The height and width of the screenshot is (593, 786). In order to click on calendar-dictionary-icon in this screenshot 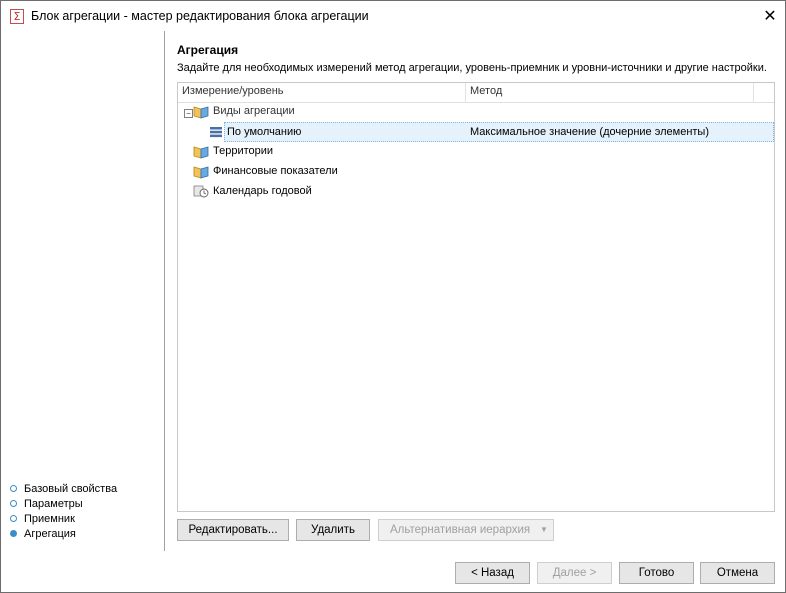, I will do `click(201, 191)`.